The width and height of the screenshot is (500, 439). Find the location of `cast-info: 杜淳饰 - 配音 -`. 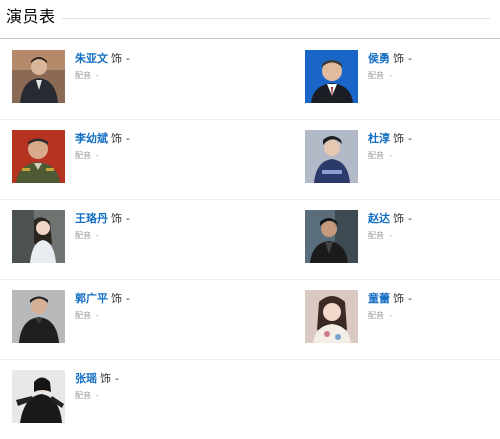

cast-info: 杜淳饰 - 配音 - is located at coordinates (390, 146).